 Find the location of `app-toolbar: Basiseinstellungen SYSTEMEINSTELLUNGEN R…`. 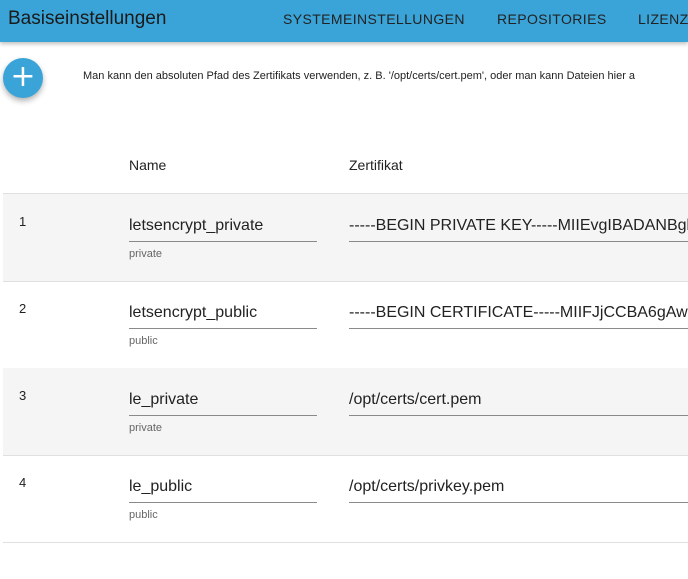

app-toolbar: Basiseinstellungen SYSTEMEINSTELLUNGEN R… is located at coordinates (344, 21).